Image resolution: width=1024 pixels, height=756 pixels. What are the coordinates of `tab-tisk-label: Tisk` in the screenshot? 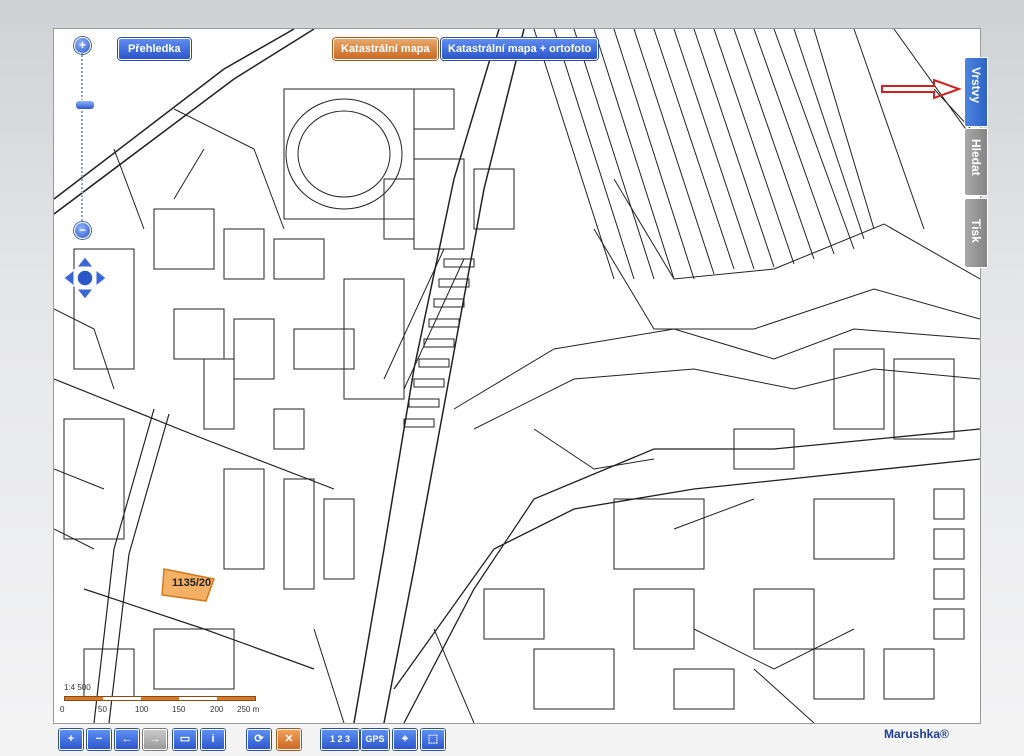 It's located at (976, 231).